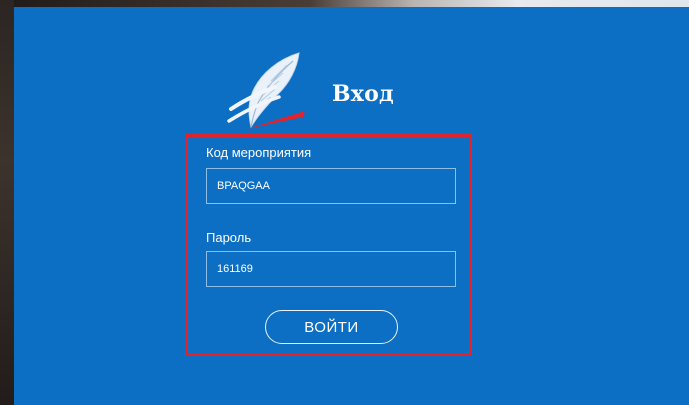  Describe the element at coordinates (331, 327) in the screenshot. I see `login-button: ВОЙТИ` at that location.